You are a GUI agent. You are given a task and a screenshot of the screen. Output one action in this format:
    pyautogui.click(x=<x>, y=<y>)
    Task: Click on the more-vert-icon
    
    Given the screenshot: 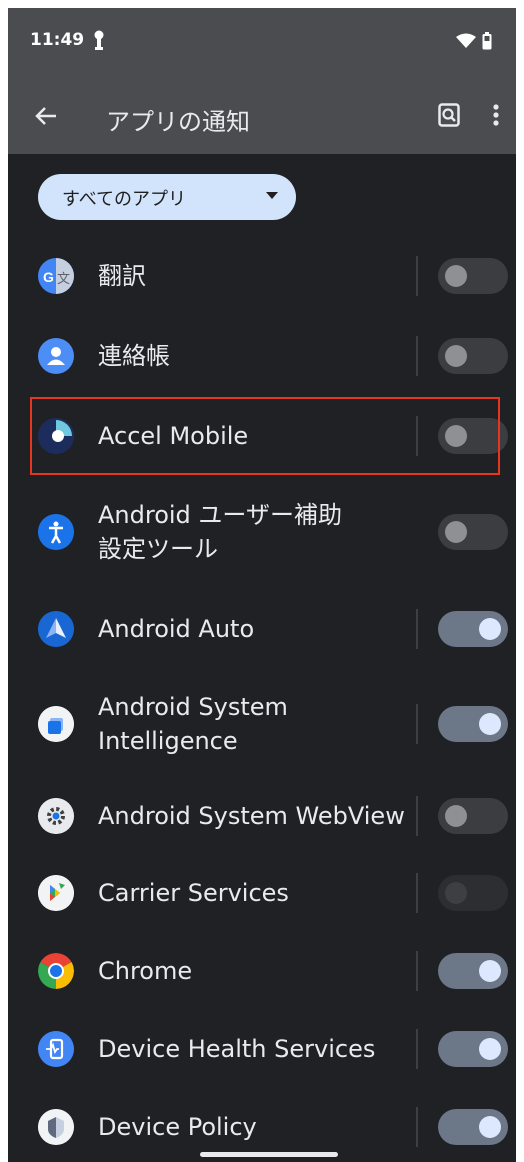 What is the action you would take?
    pyautogui.click(x=496, y=115)
    